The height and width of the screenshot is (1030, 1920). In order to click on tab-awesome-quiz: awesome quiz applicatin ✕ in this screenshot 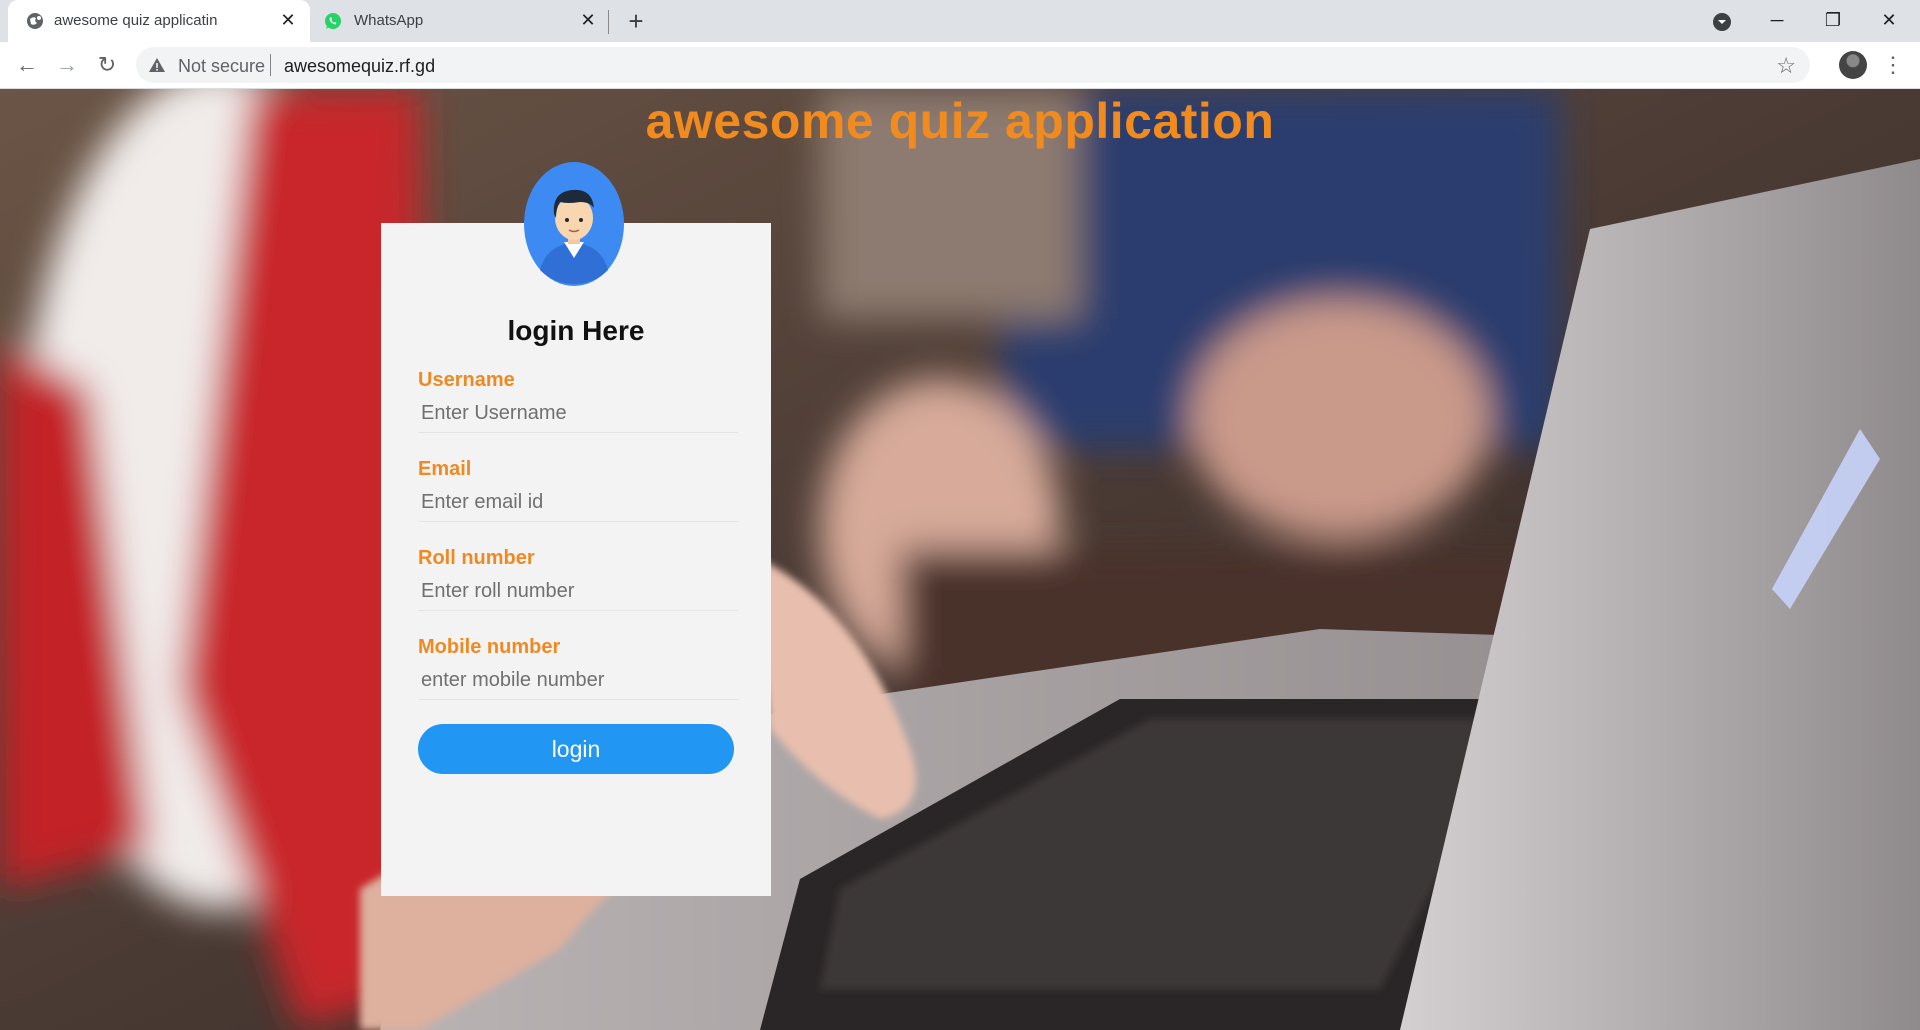, I will do `click(159, 21)`.